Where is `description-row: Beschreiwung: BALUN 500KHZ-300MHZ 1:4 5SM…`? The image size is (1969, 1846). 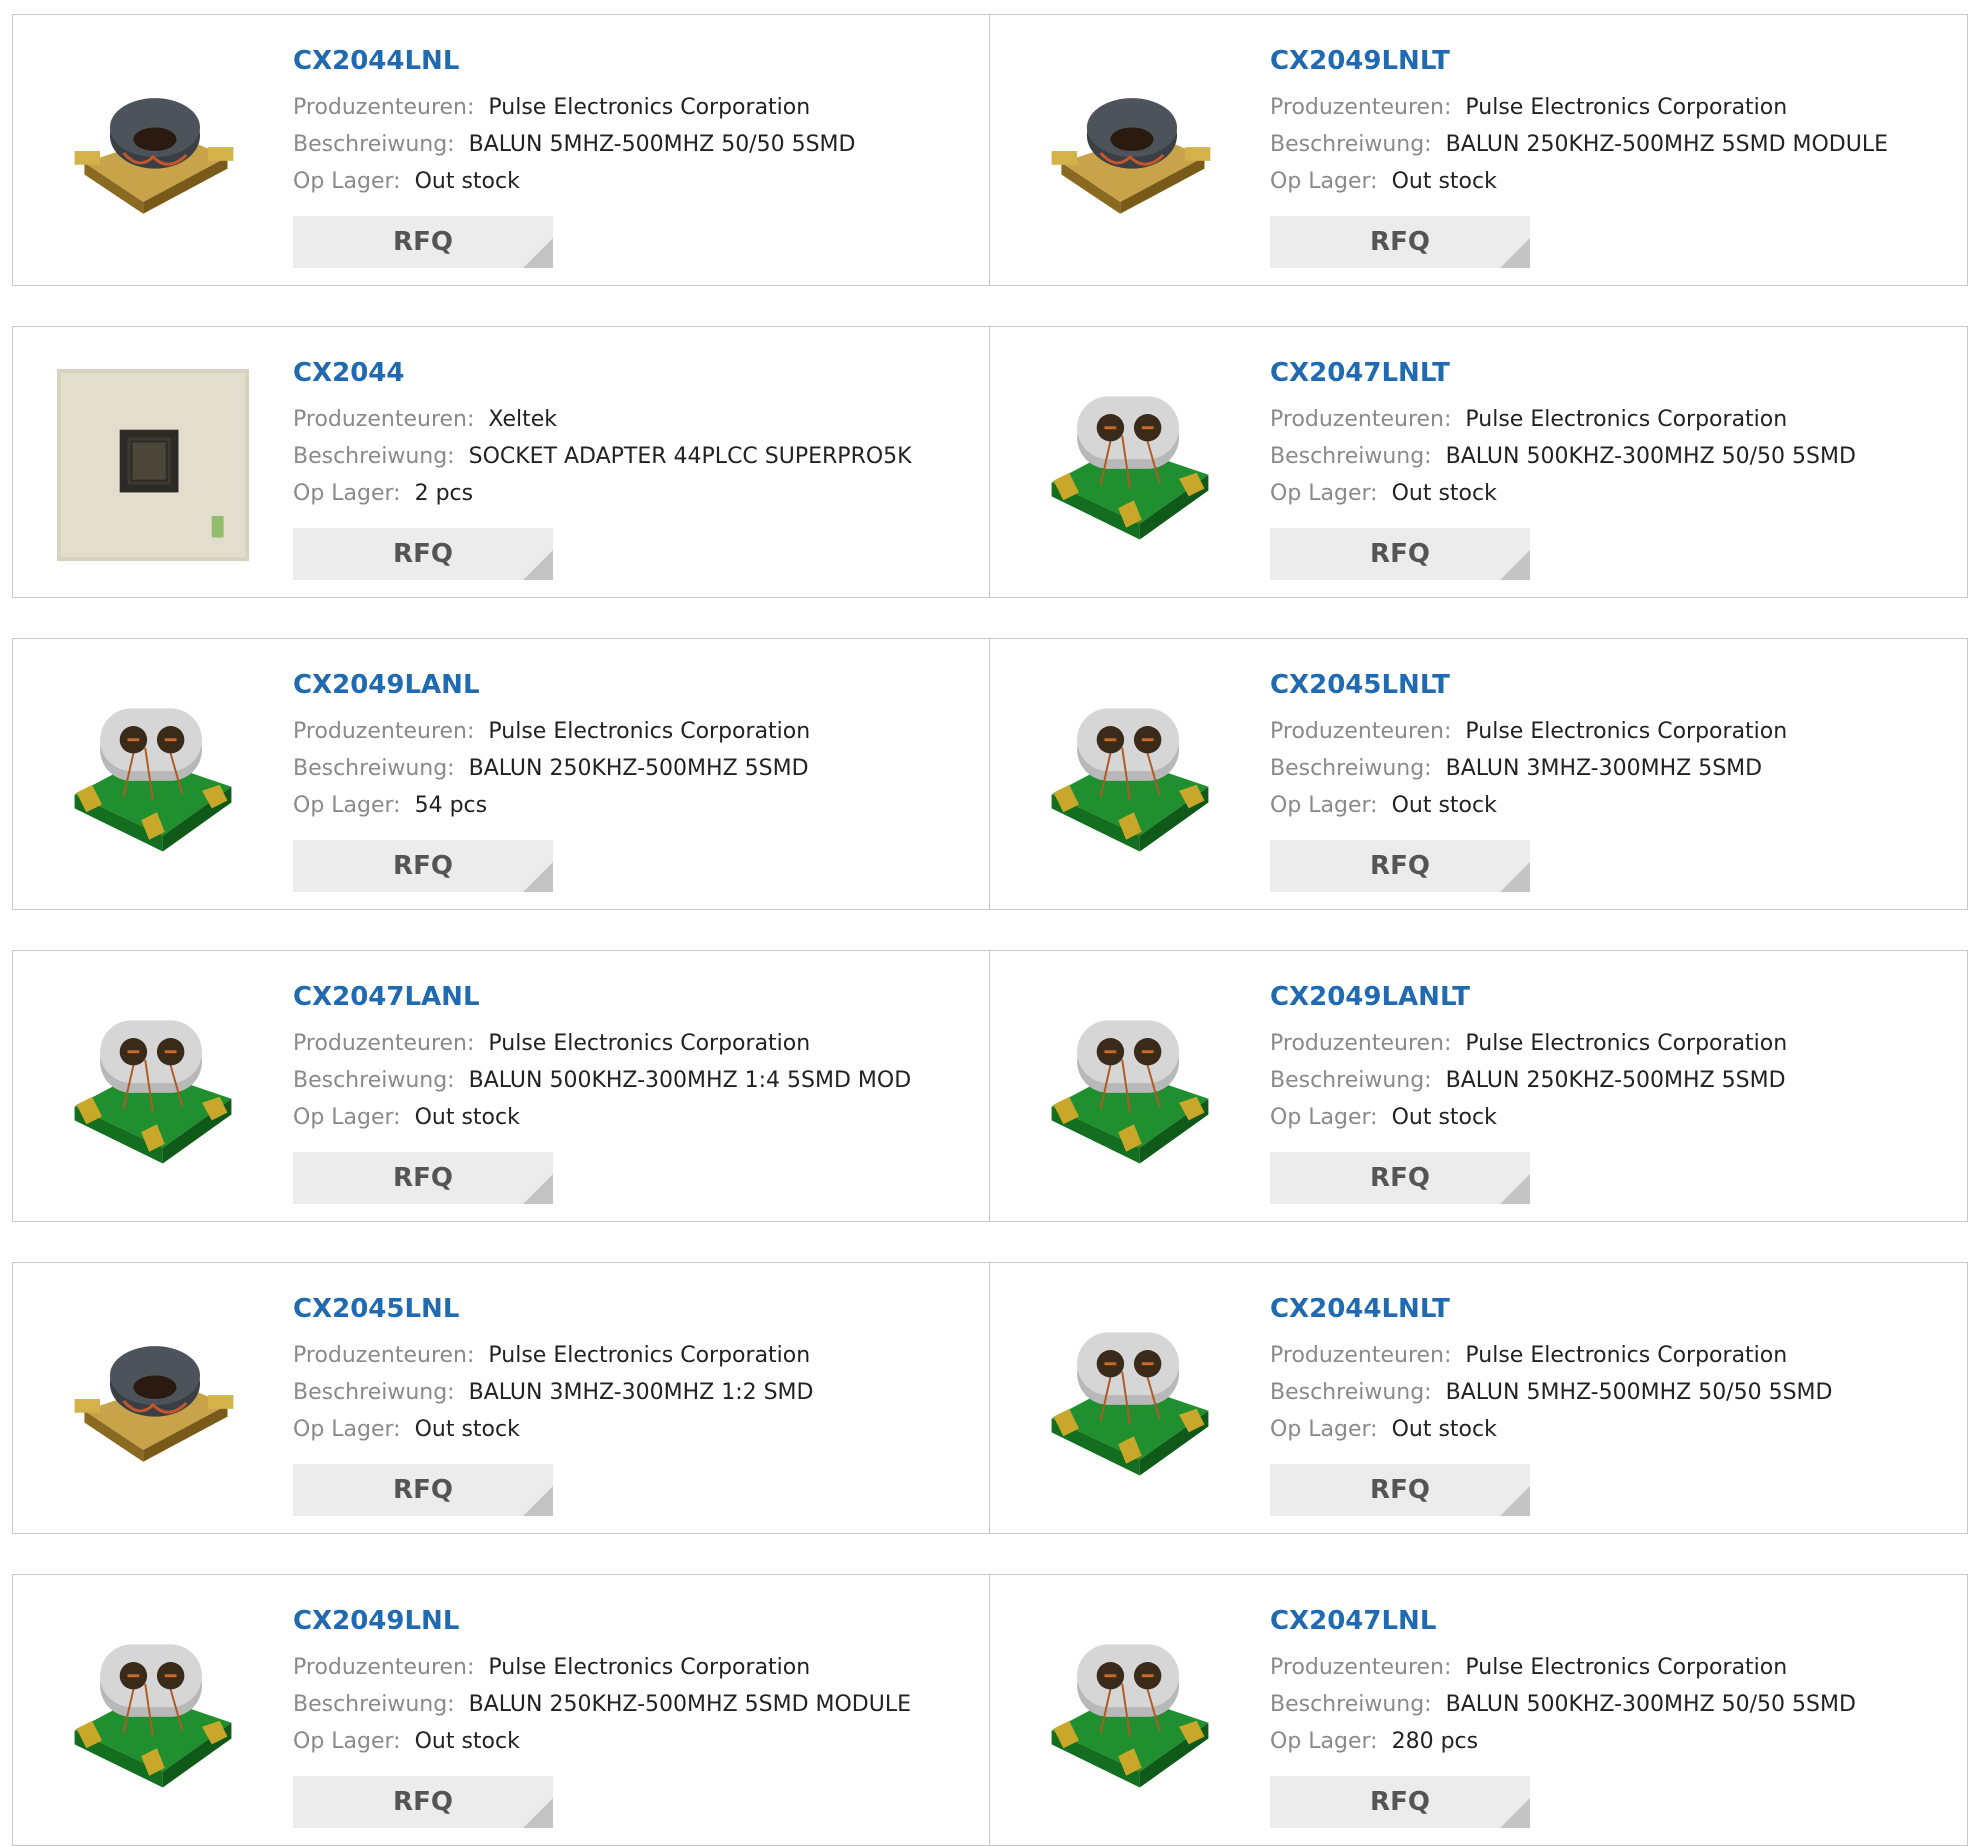 description-row: Beschreiwung: BALUN 500KHZ-300MHZ 1:4 5SM… is located at coordinates (631, 1080).